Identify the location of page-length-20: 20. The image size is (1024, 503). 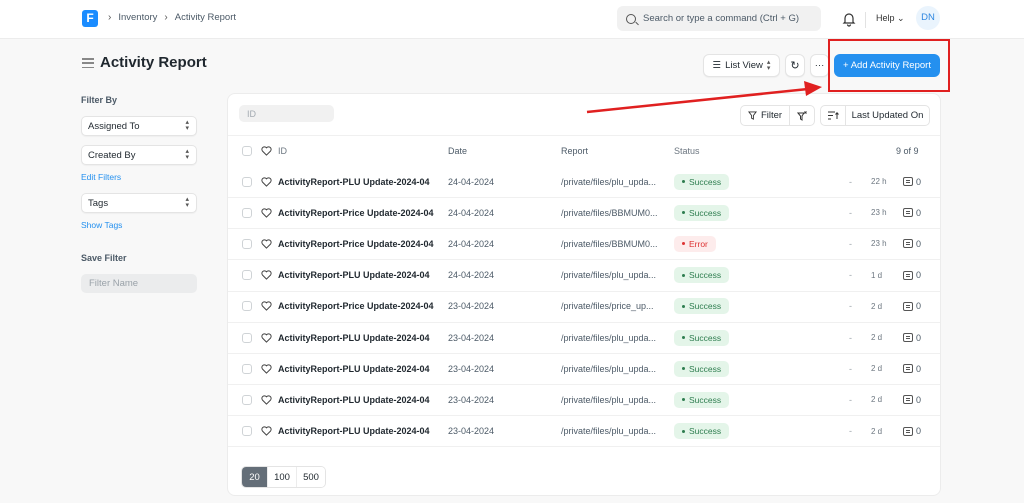
(254, 477).